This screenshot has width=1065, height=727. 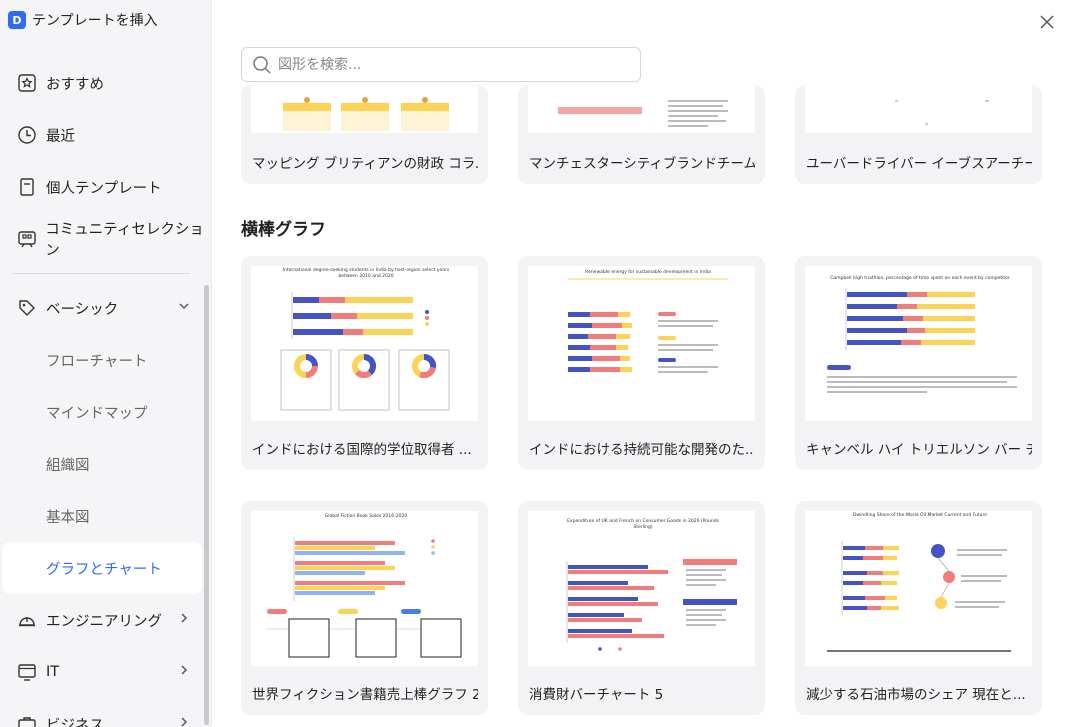 I want to click on search-box, so click(x=441, y=64).